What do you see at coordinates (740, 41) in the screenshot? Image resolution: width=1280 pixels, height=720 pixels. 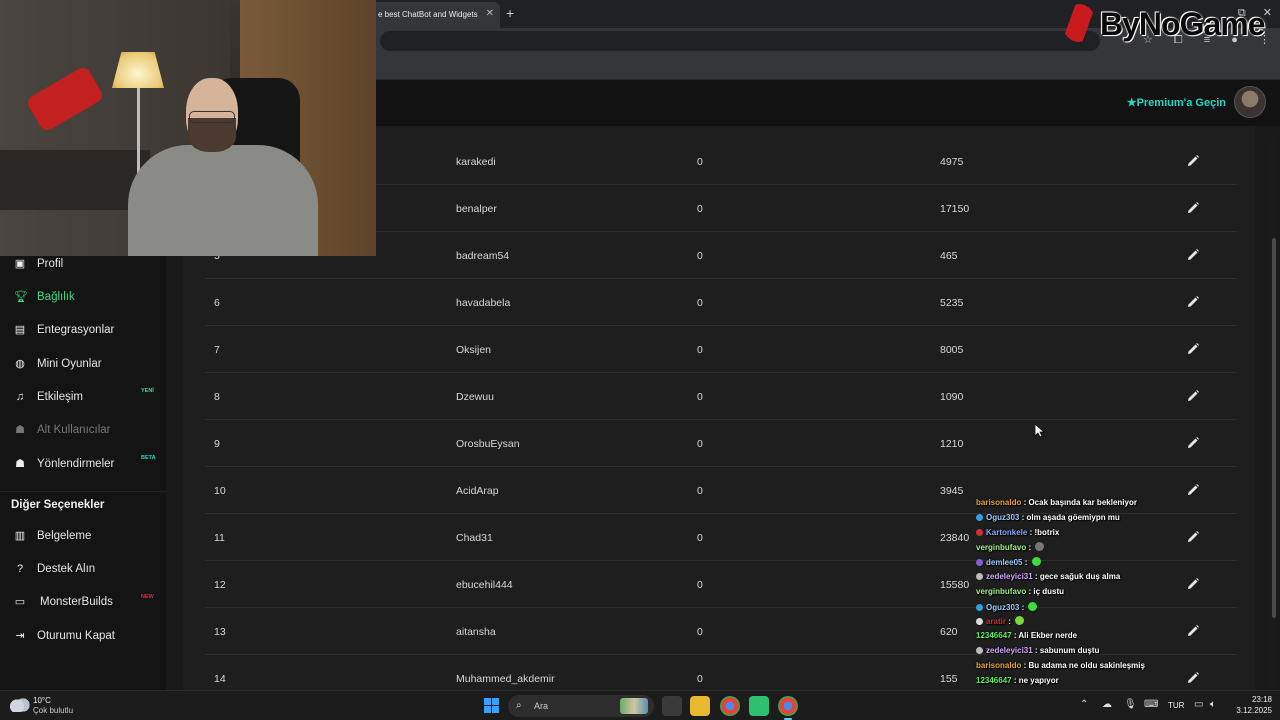 I see `omnibox` at bounding box center [740, 41].